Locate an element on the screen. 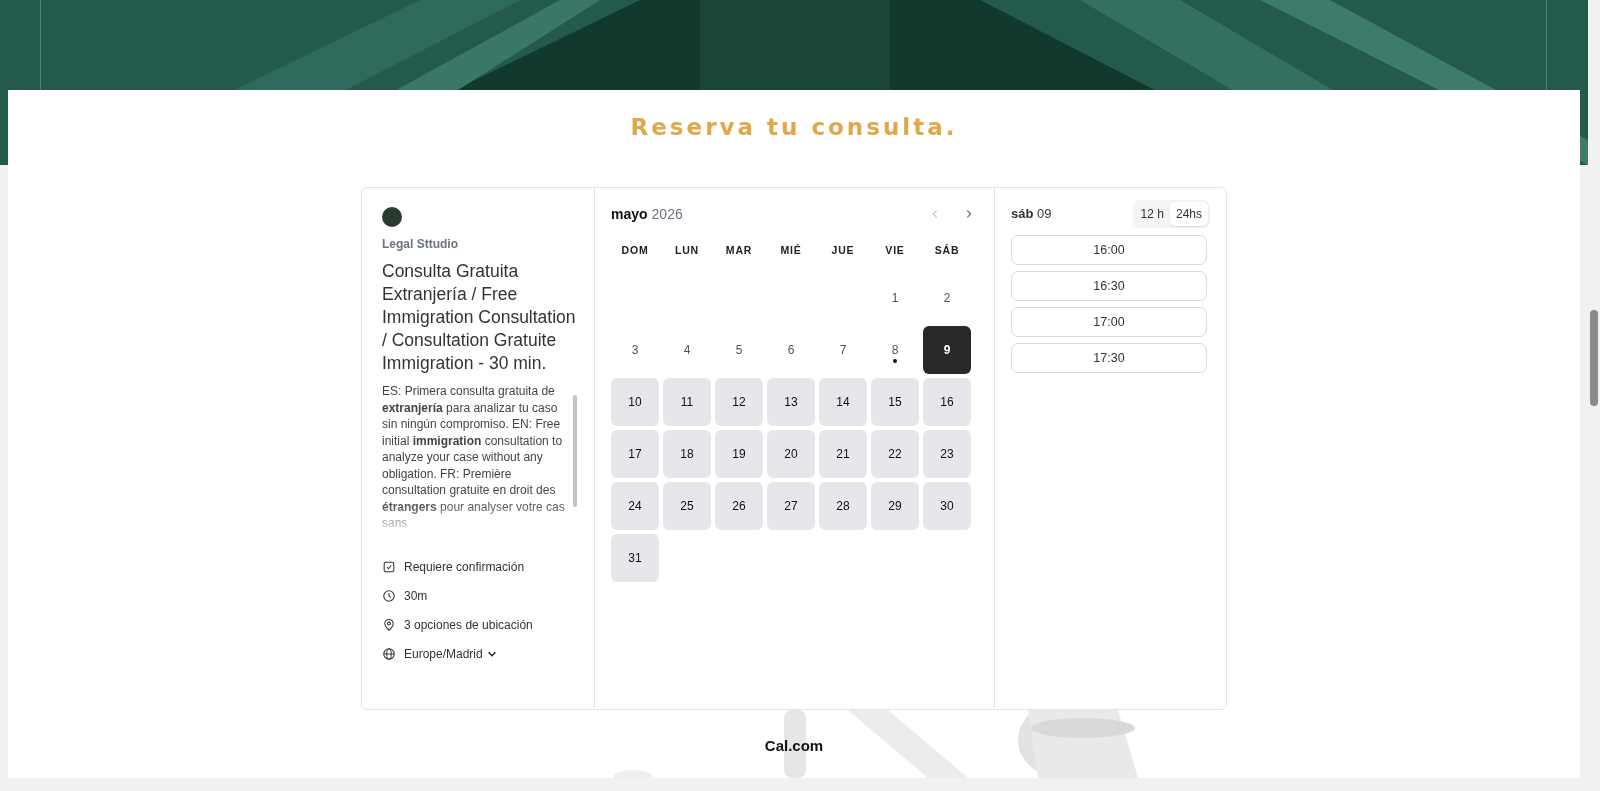  selected-date: sáb 09 is located at coordinates (1031, 214).